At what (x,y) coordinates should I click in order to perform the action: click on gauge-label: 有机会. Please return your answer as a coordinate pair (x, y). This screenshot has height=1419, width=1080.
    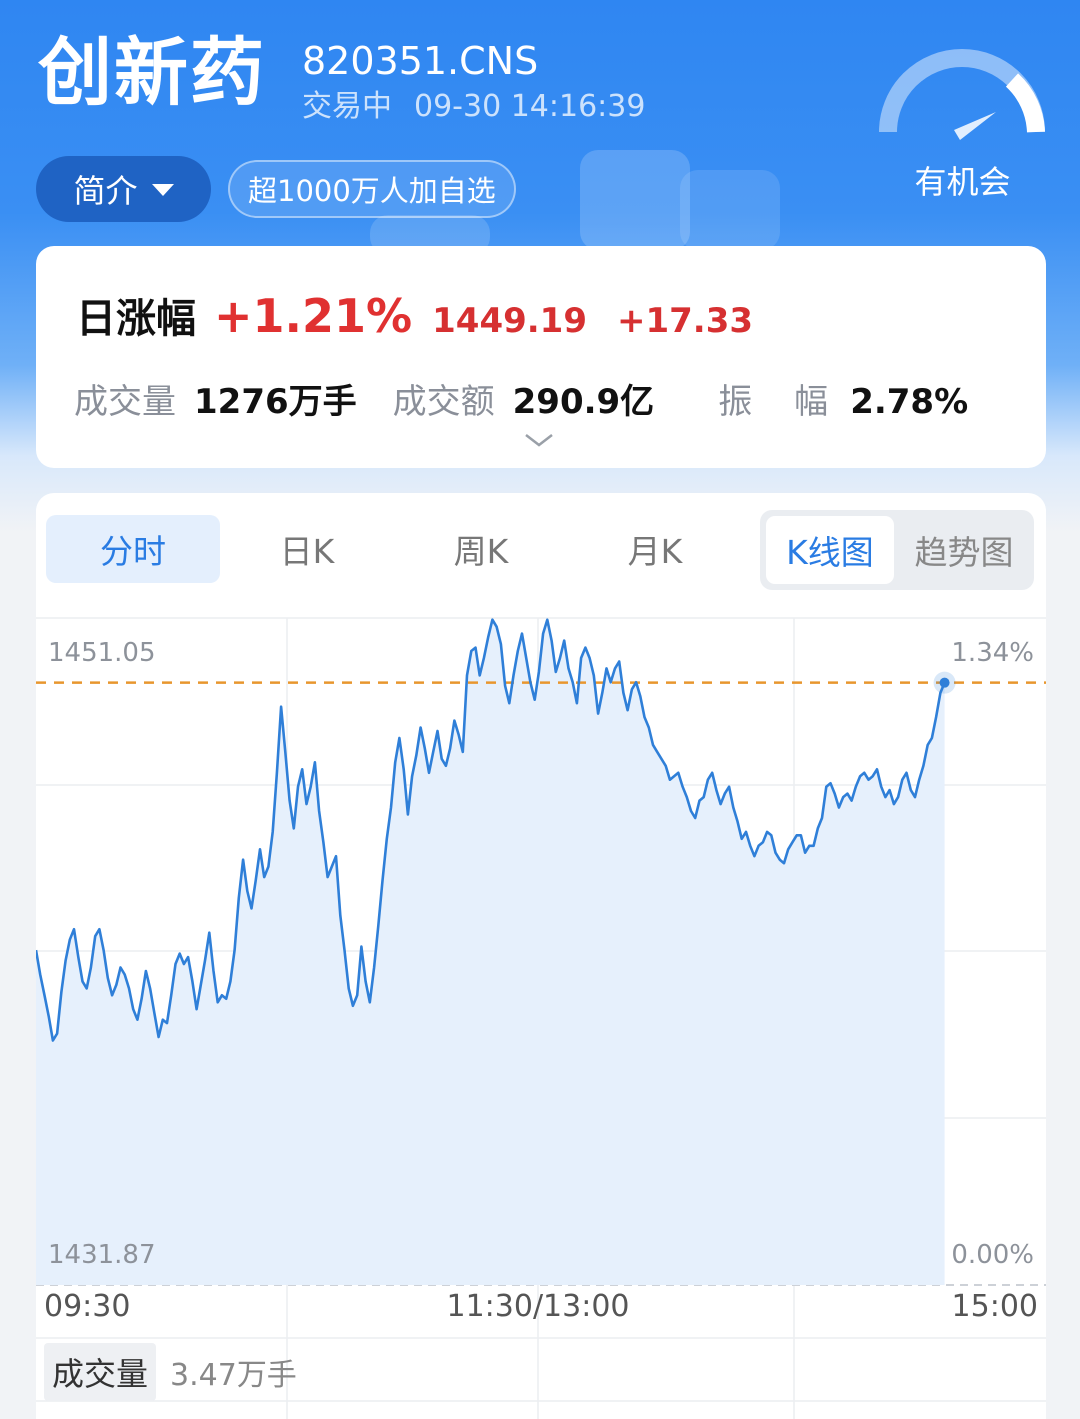
    Looking at the image, I should click on (962, 182).